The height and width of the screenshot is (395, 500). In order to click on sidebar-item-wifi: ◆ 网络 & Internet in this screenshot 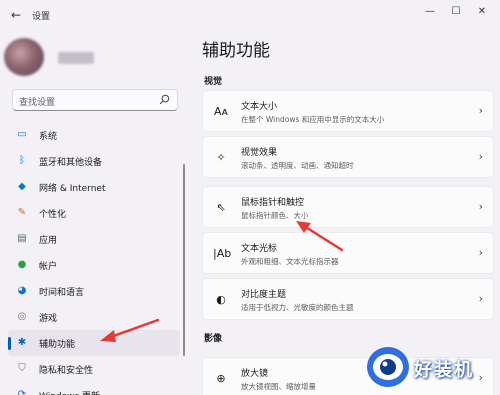, I will do `click(94, 187)`.